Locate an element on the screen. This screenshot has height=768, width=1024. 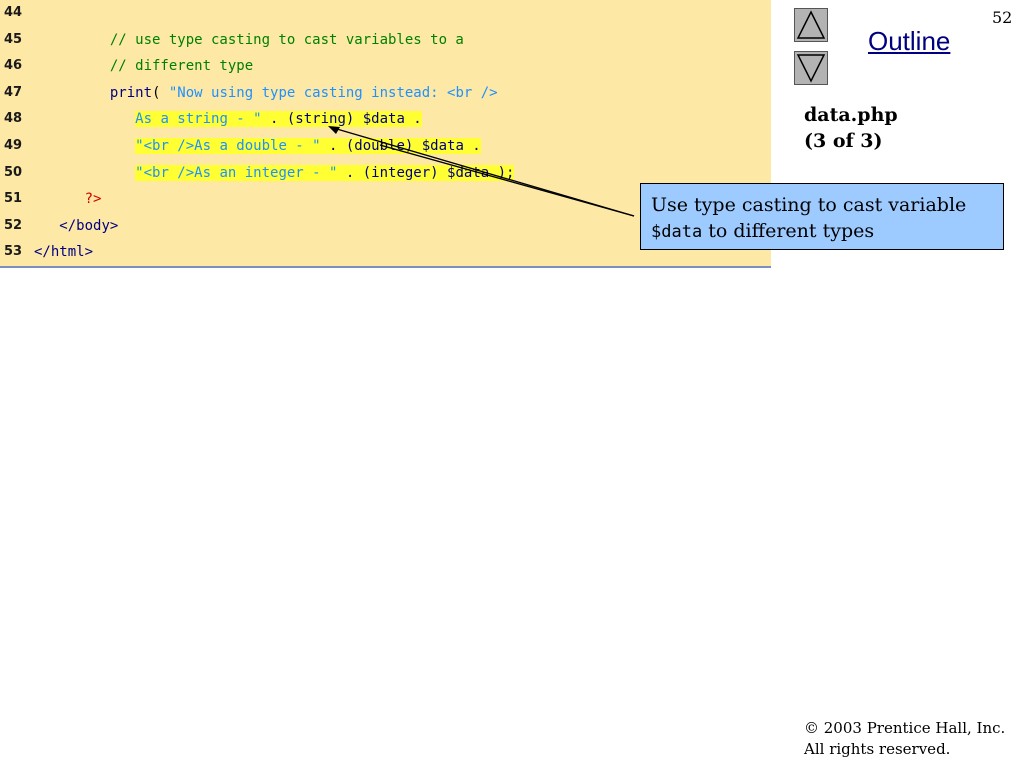
code-text: As a string - " . (string) $data . is located at coordinates (228, 119).